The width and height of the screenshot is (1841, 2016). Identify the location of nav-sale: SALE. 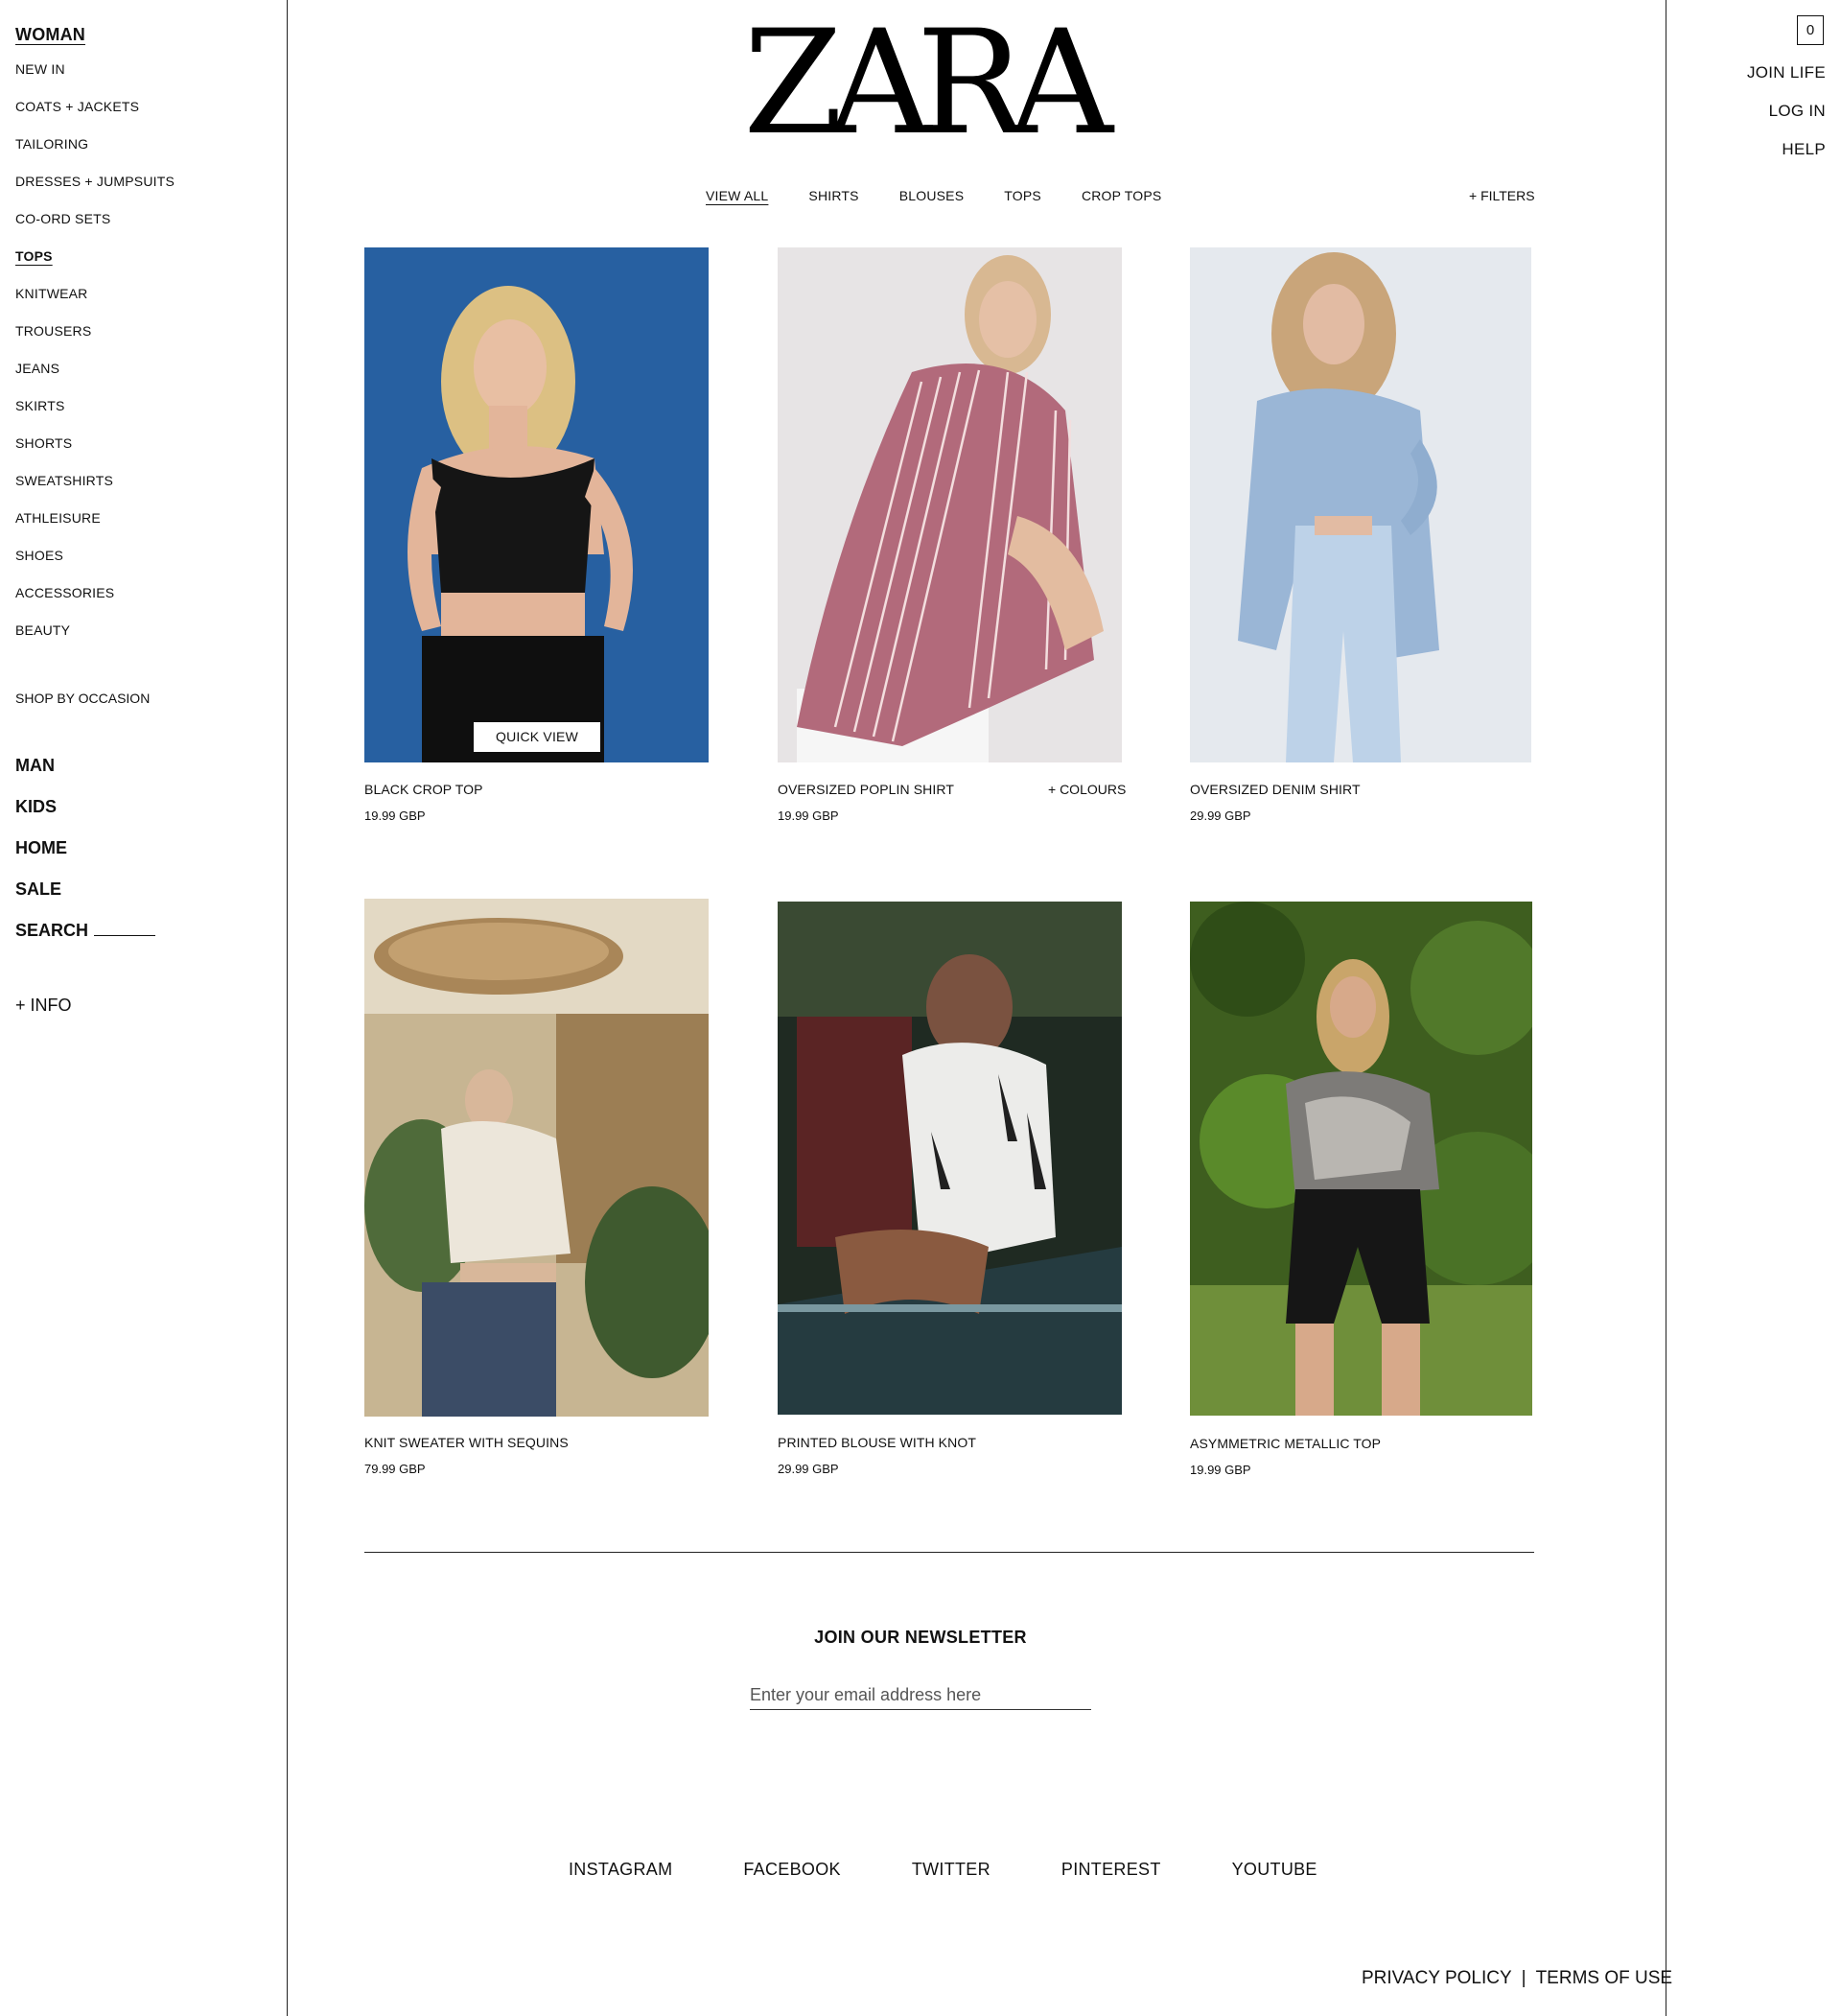
(85, 900).